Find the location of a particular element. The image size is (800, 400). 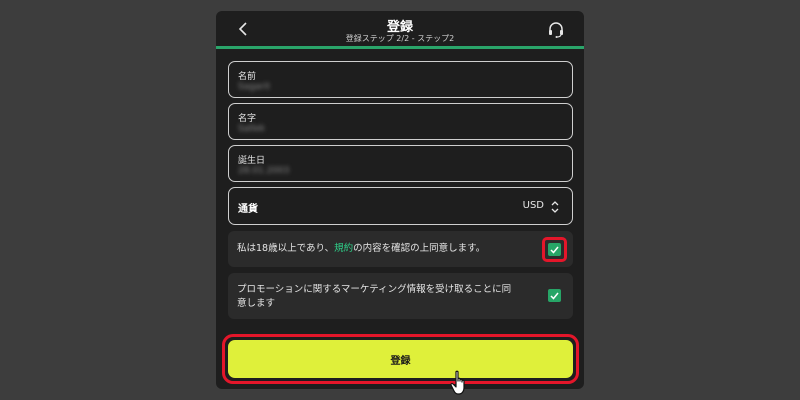

terms-checkbox is located at coordinates (554, 249).